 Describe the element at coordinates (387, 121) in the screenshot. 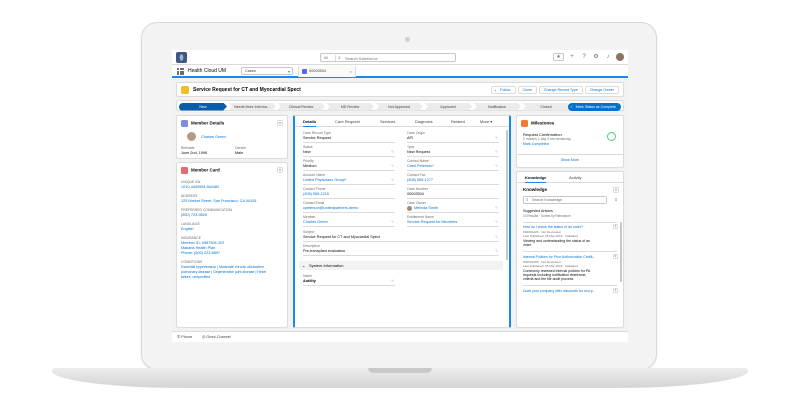

I see `tab-services: Services` at that location.